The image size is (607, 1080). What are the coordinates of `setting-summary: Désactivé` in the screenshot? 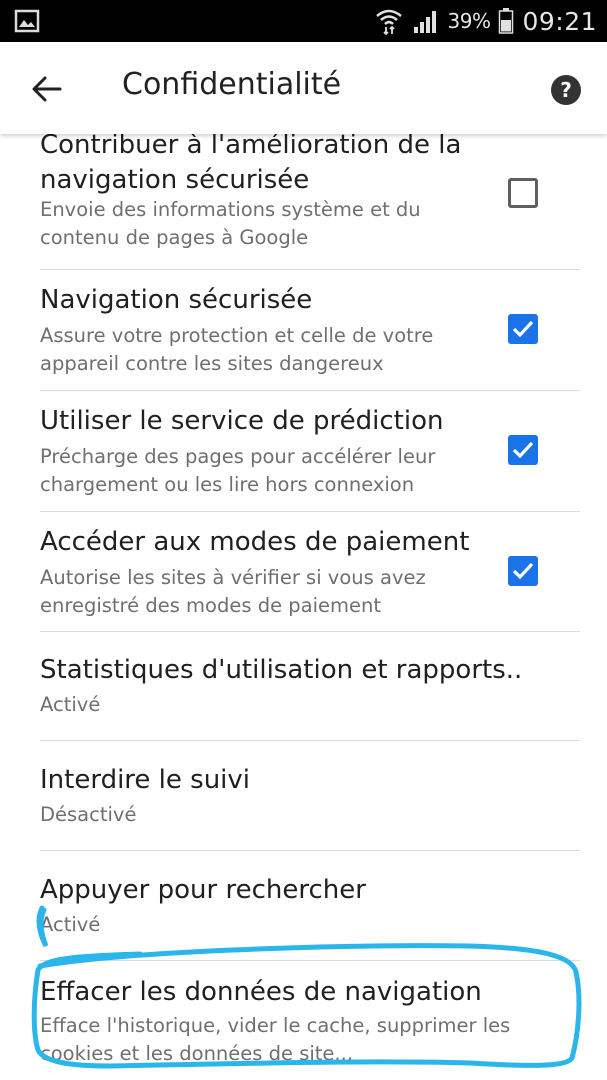 It's located at (88, 814).